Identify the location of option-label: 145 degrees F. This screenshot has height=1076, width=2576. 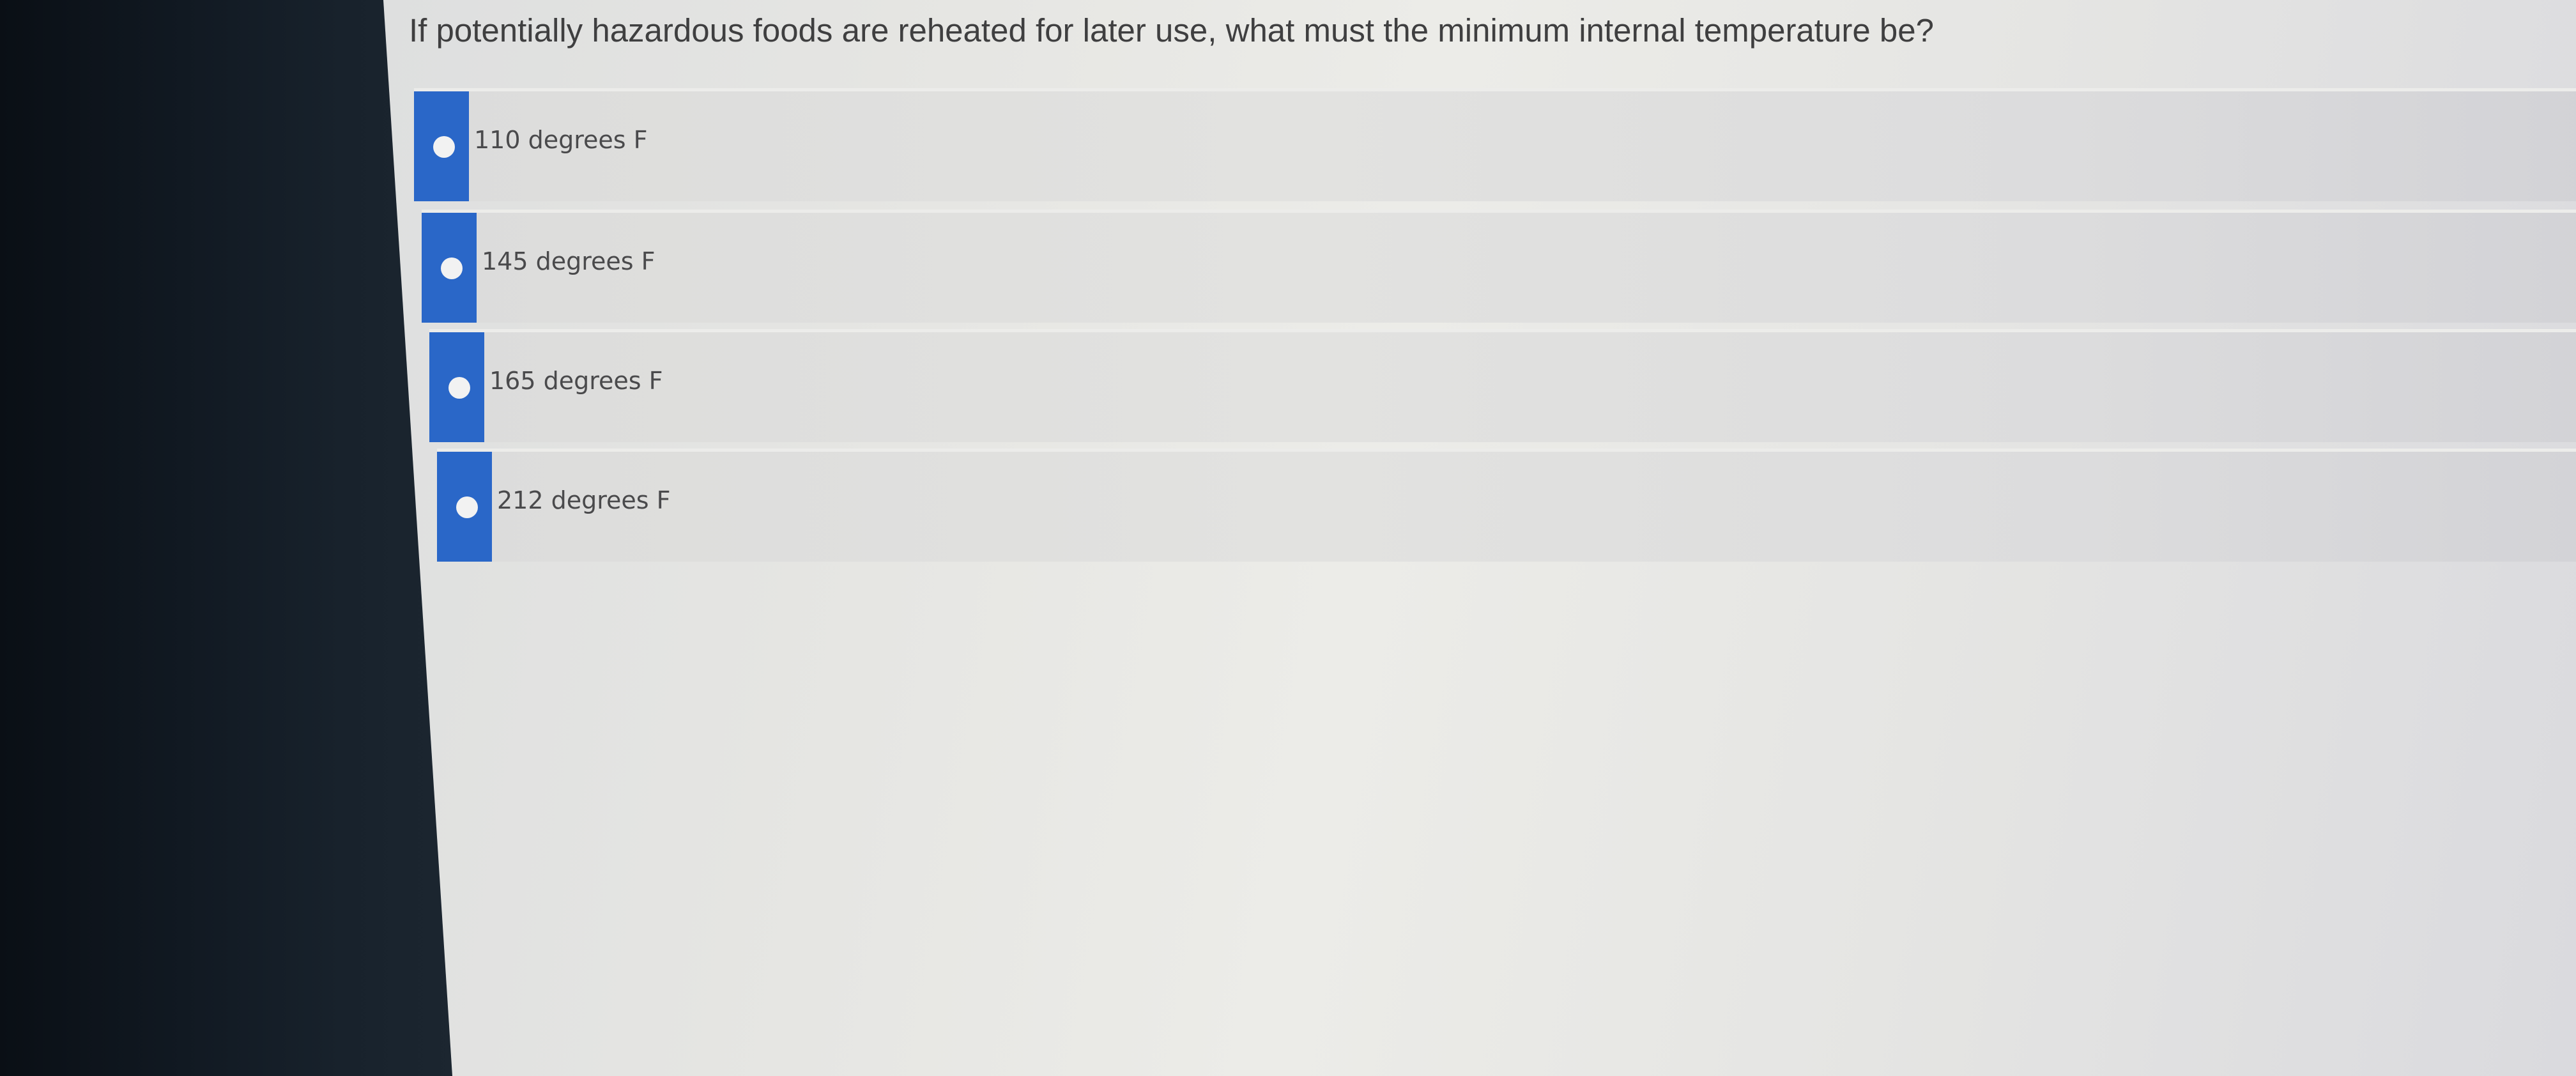
(569, 261).